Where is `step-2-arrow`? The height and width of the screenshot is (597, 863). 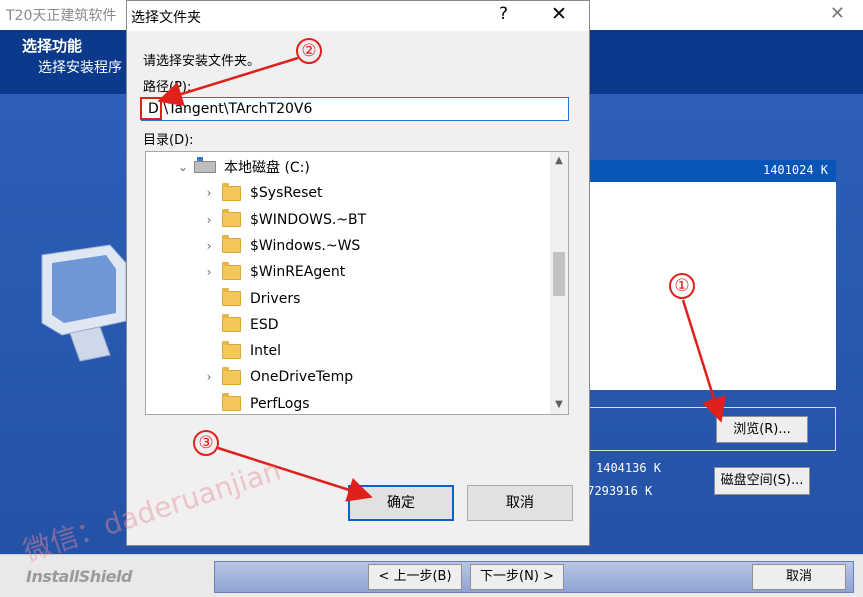
step-2-arrow is located at coordinates (228, 81).